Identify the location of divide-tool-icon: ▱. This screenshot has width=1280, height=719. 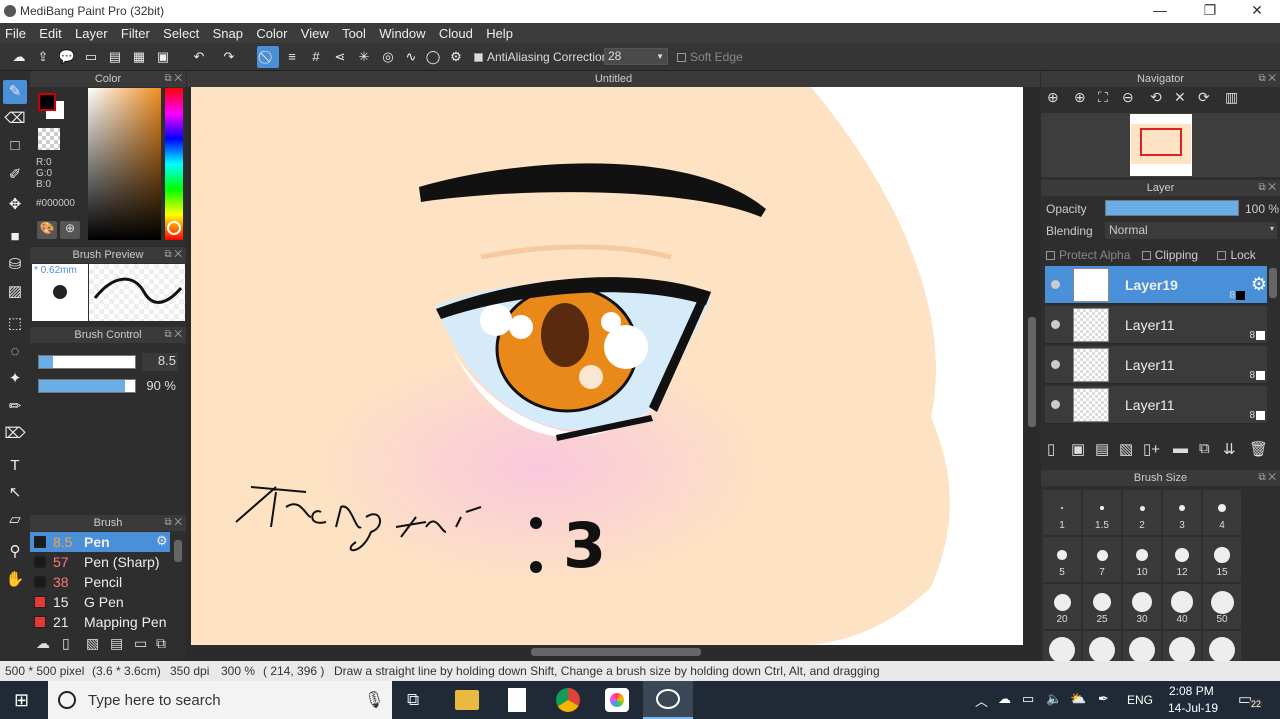
(15, 520).